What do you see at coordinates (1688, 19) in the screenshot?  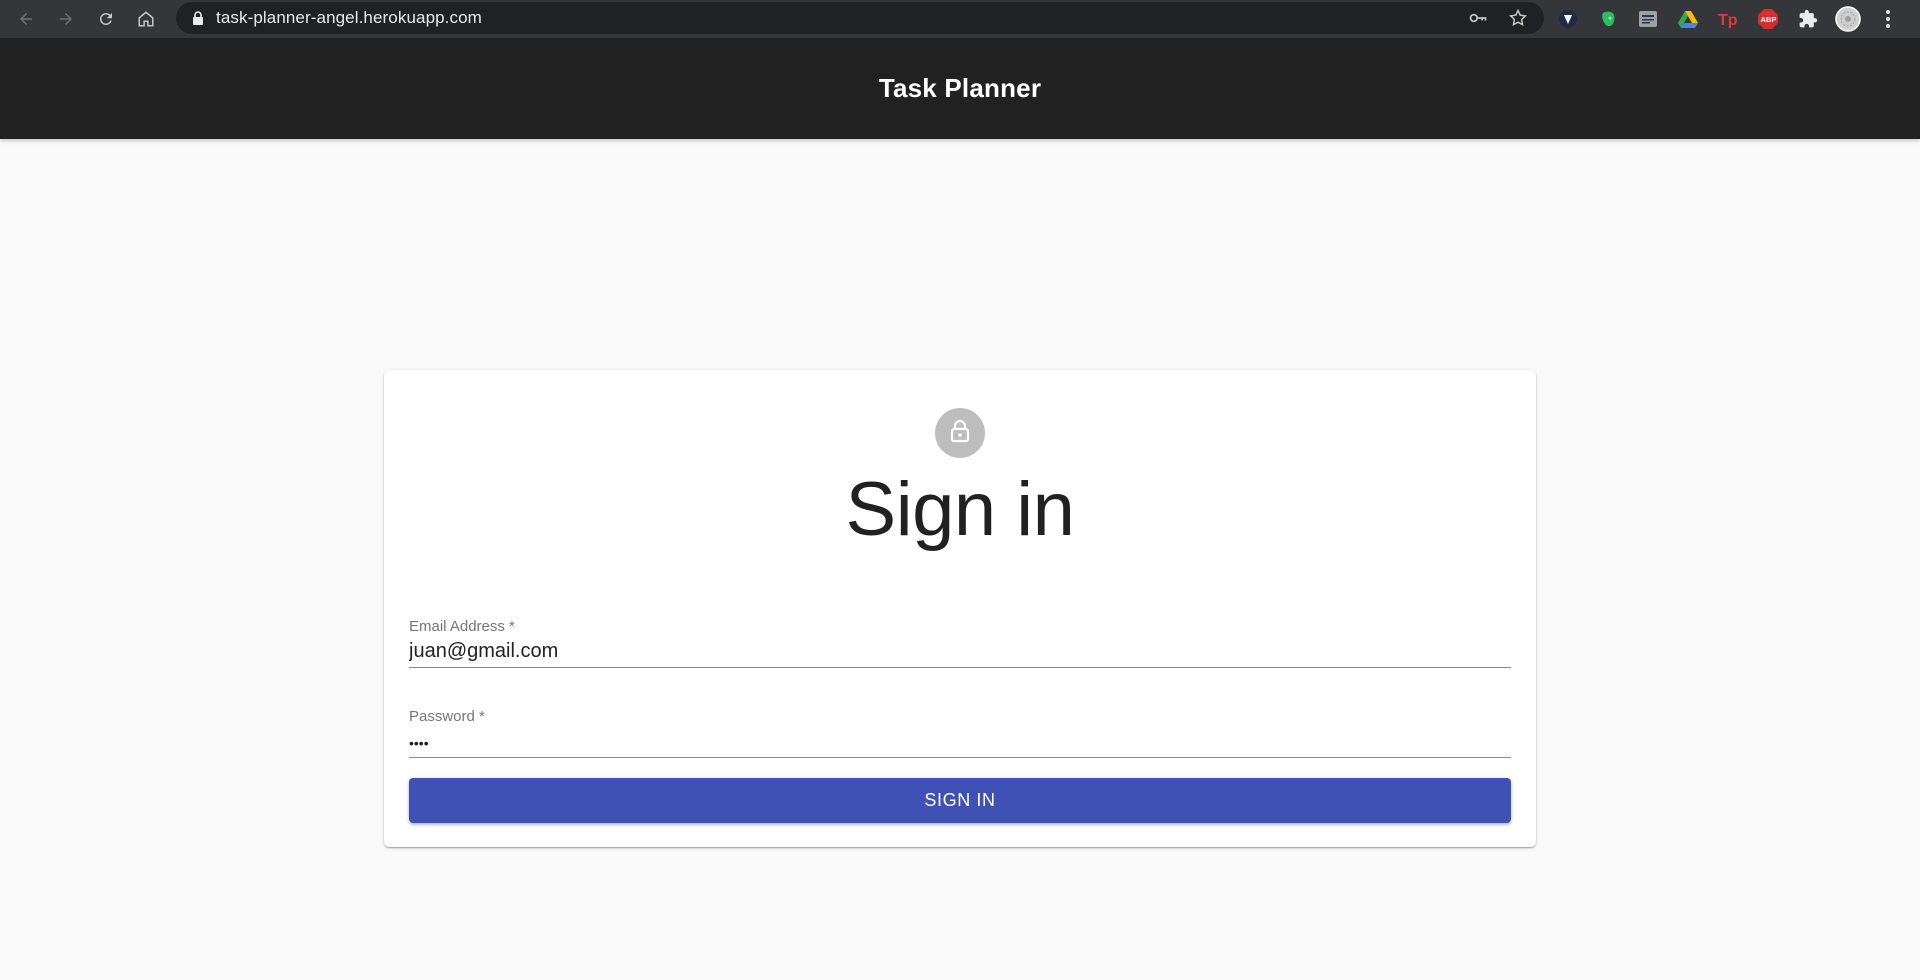 I see `drive-extension-icon` at bounding box center [1688, 19].